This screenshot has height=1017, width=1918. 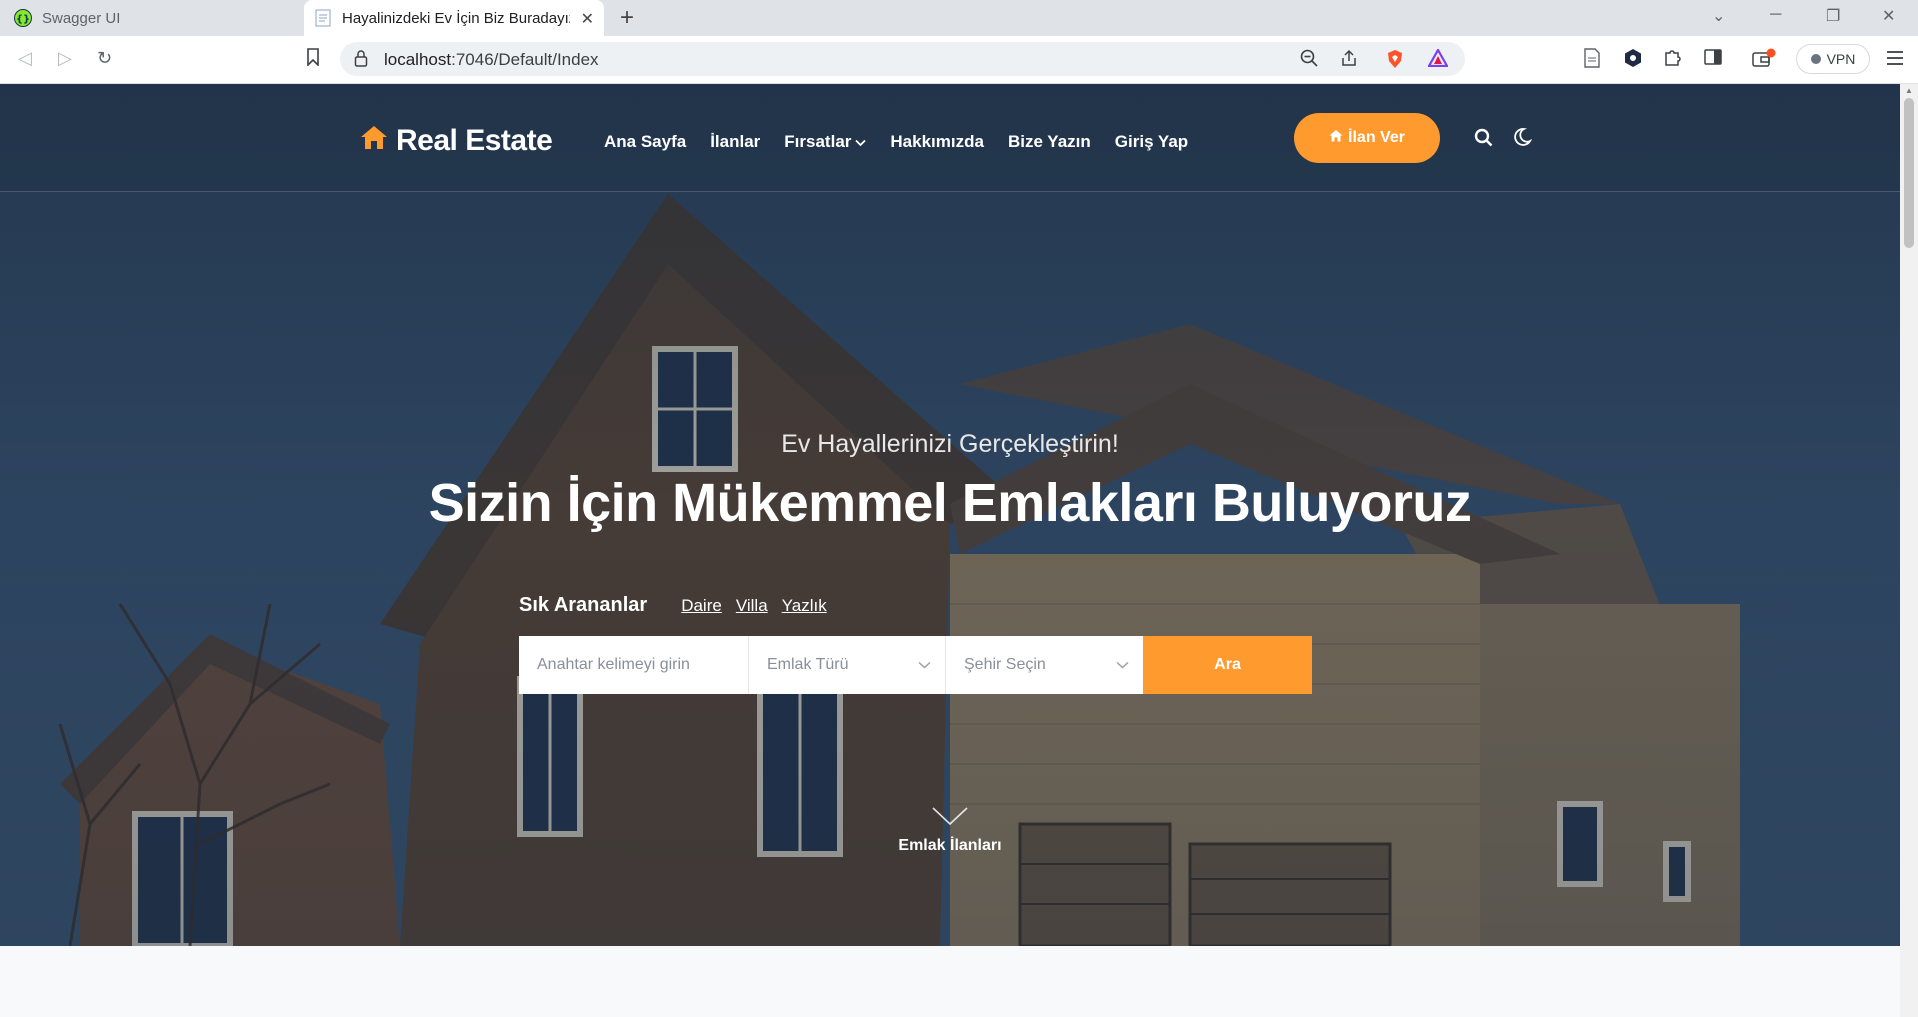 I want to click on menu-item-label: Ana Sayfa, so click(x=645, y=141).